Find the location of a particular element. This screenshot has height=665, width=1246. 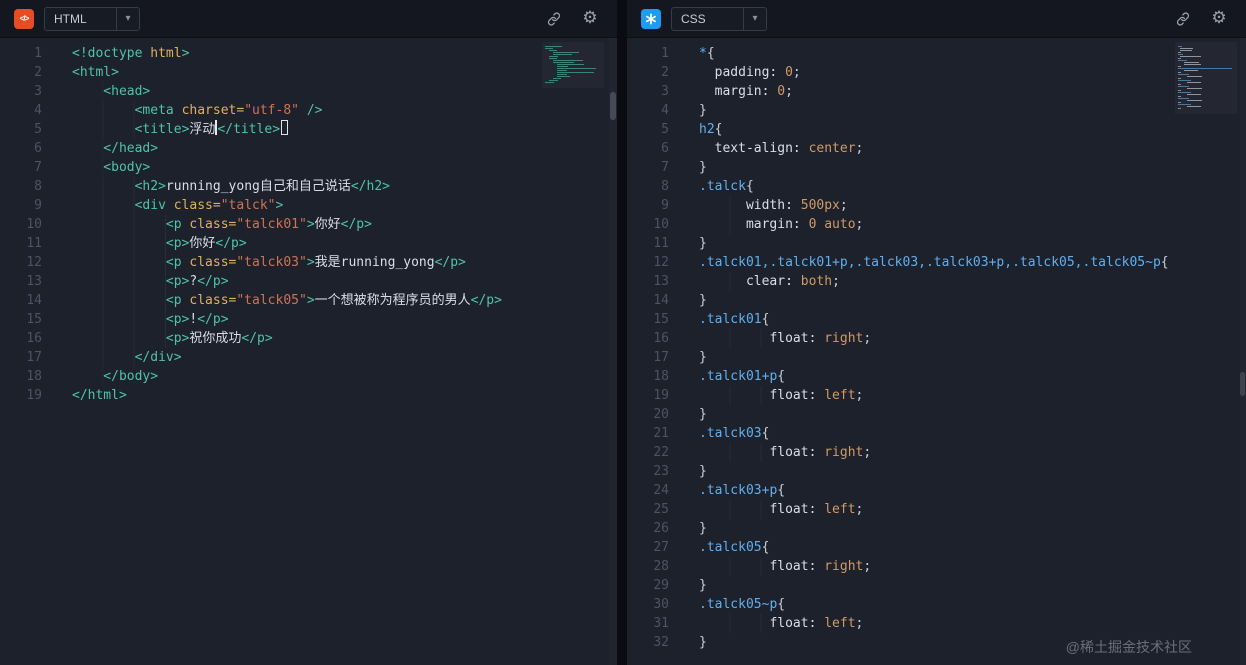

code-line: 16 <p>祝你成功</p> is located at coordinates (308, 338).